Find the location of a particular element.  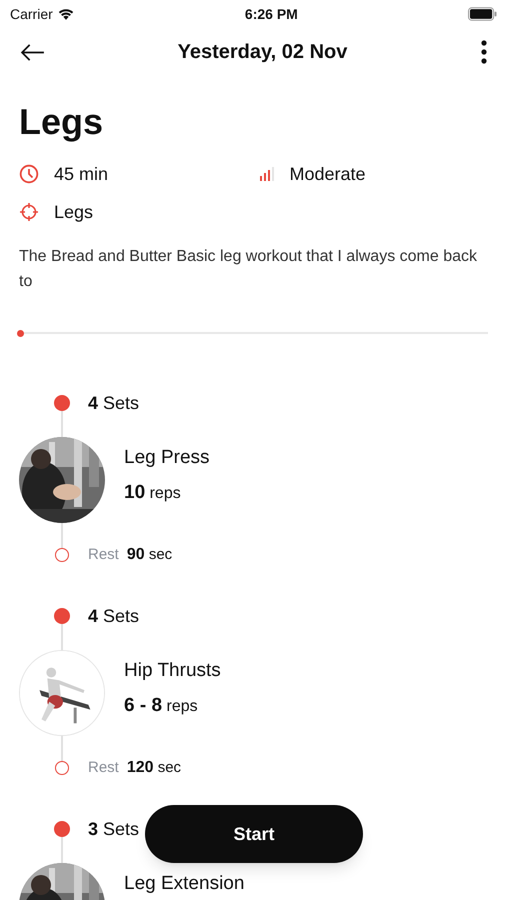

target-muscle-text: Legs is located at coordinates (74, 212).